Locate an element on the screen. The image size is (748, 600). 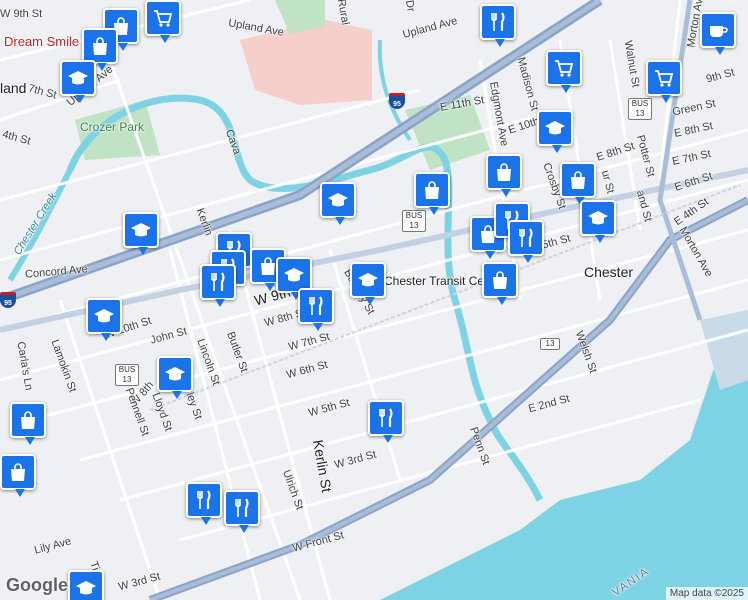
map-attribution: Map data ©2025 is located at coordinates (706, 593).